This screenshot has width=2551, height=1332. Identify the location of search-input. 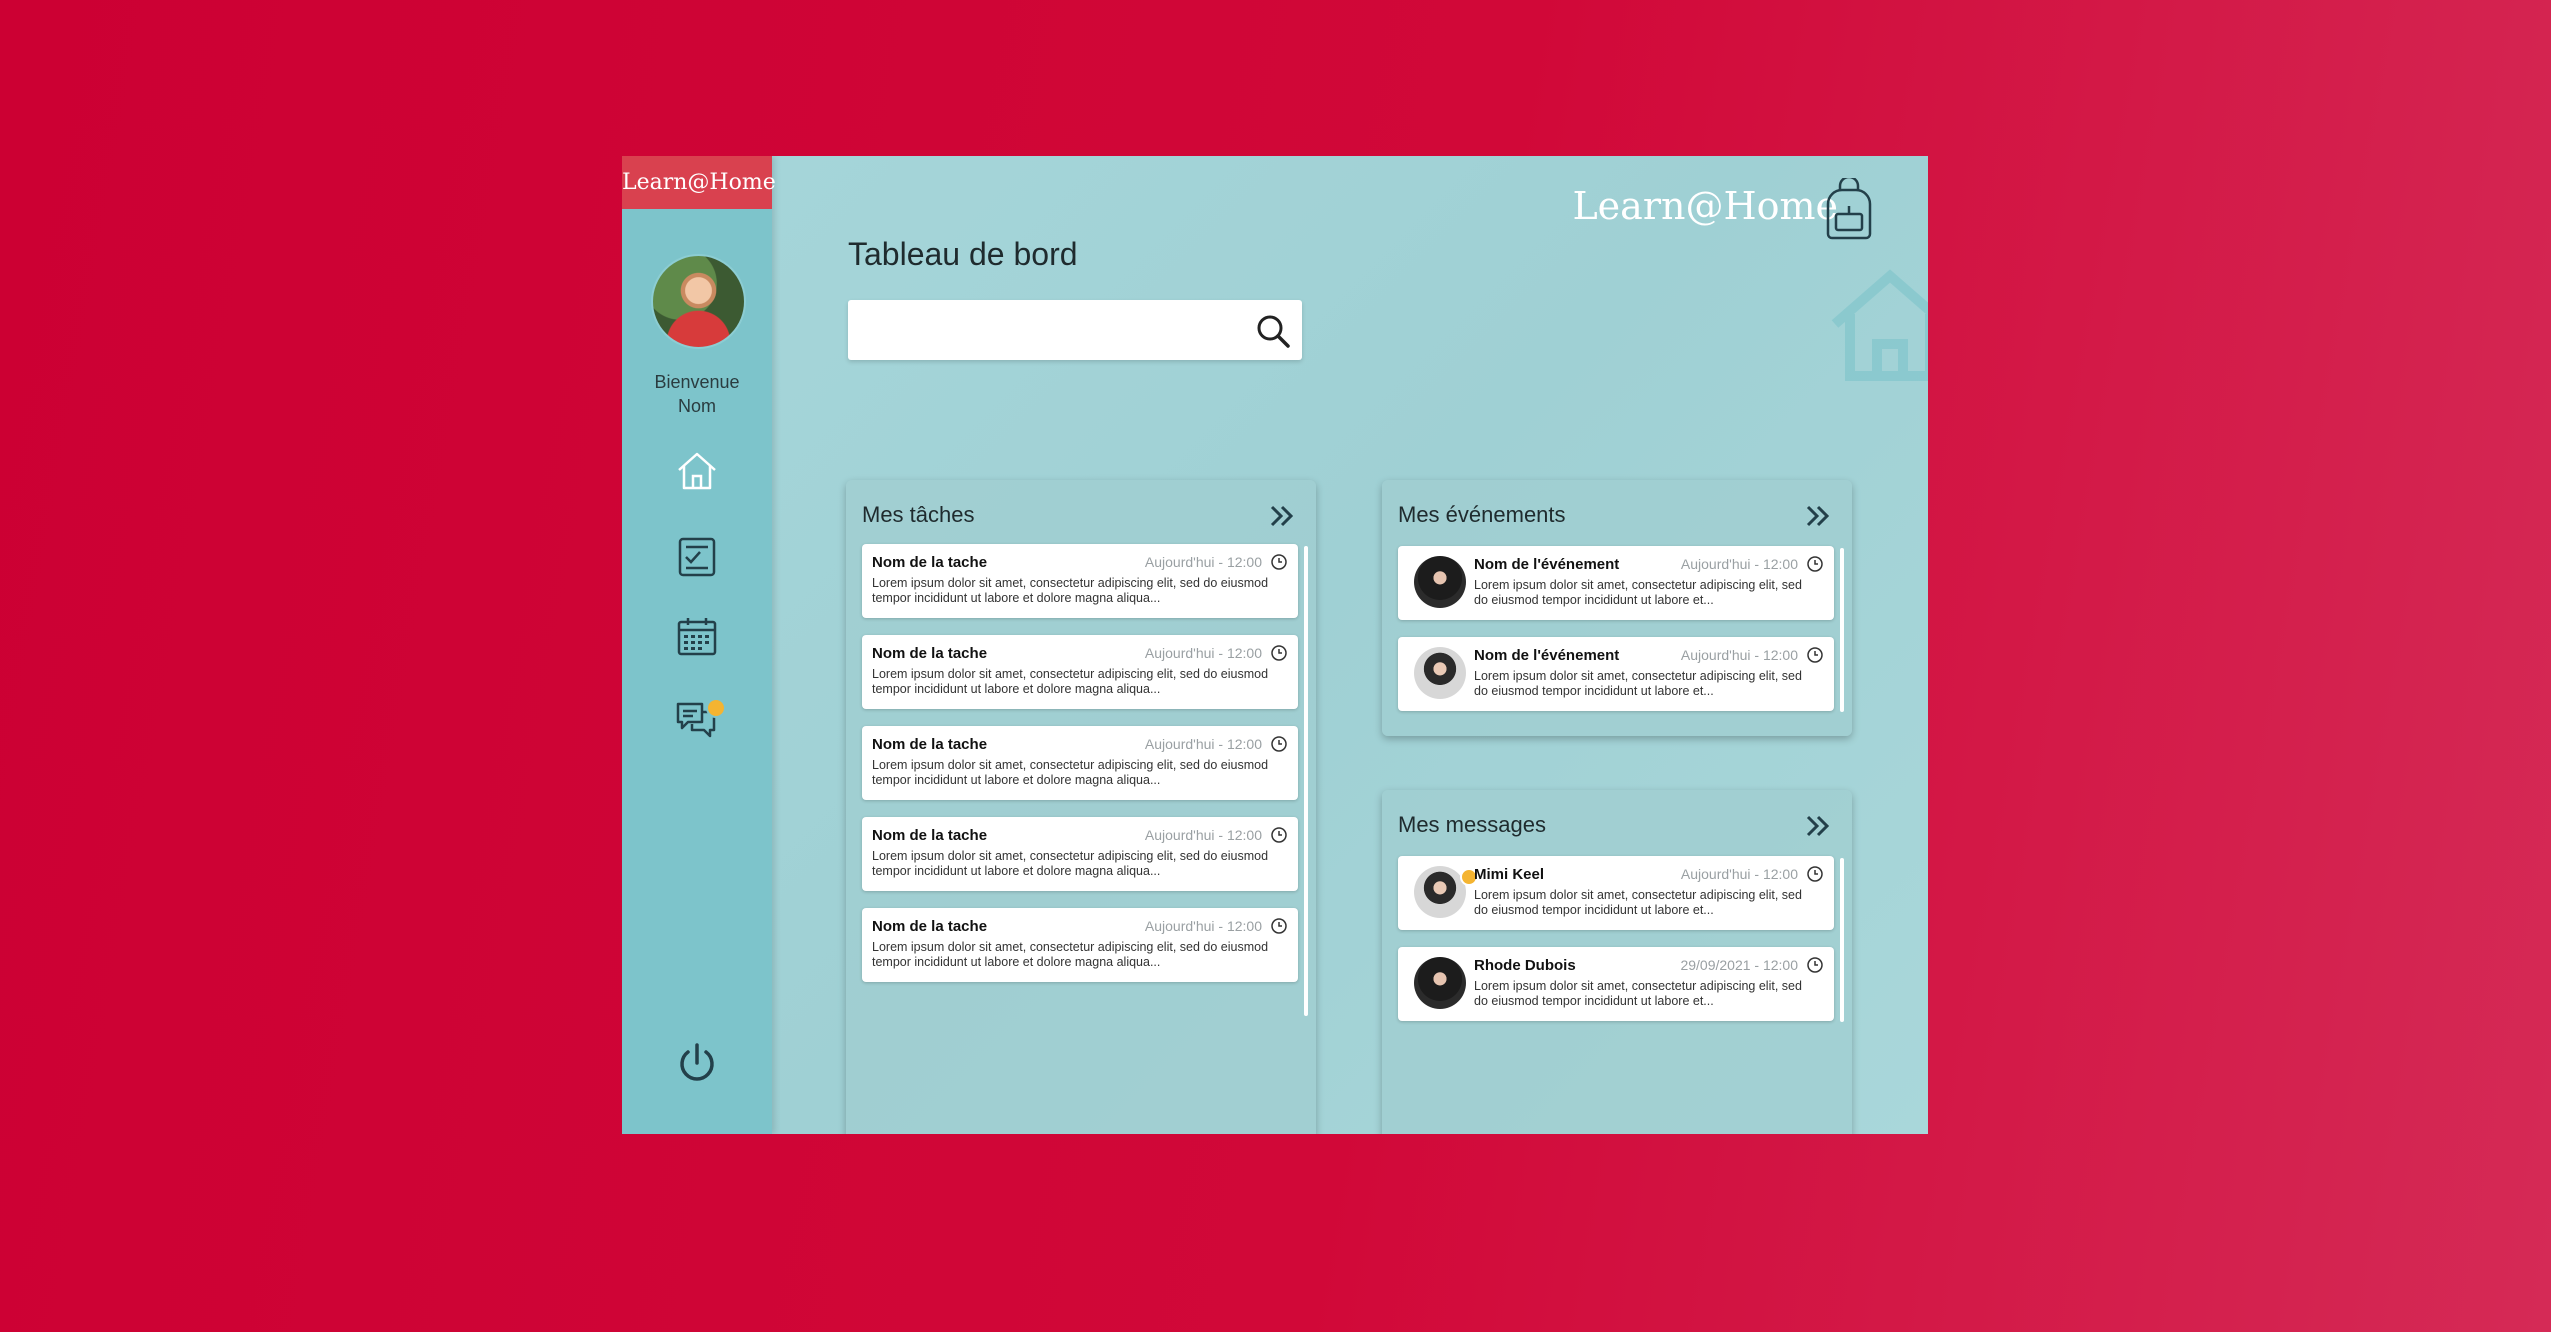
(1056, 330).